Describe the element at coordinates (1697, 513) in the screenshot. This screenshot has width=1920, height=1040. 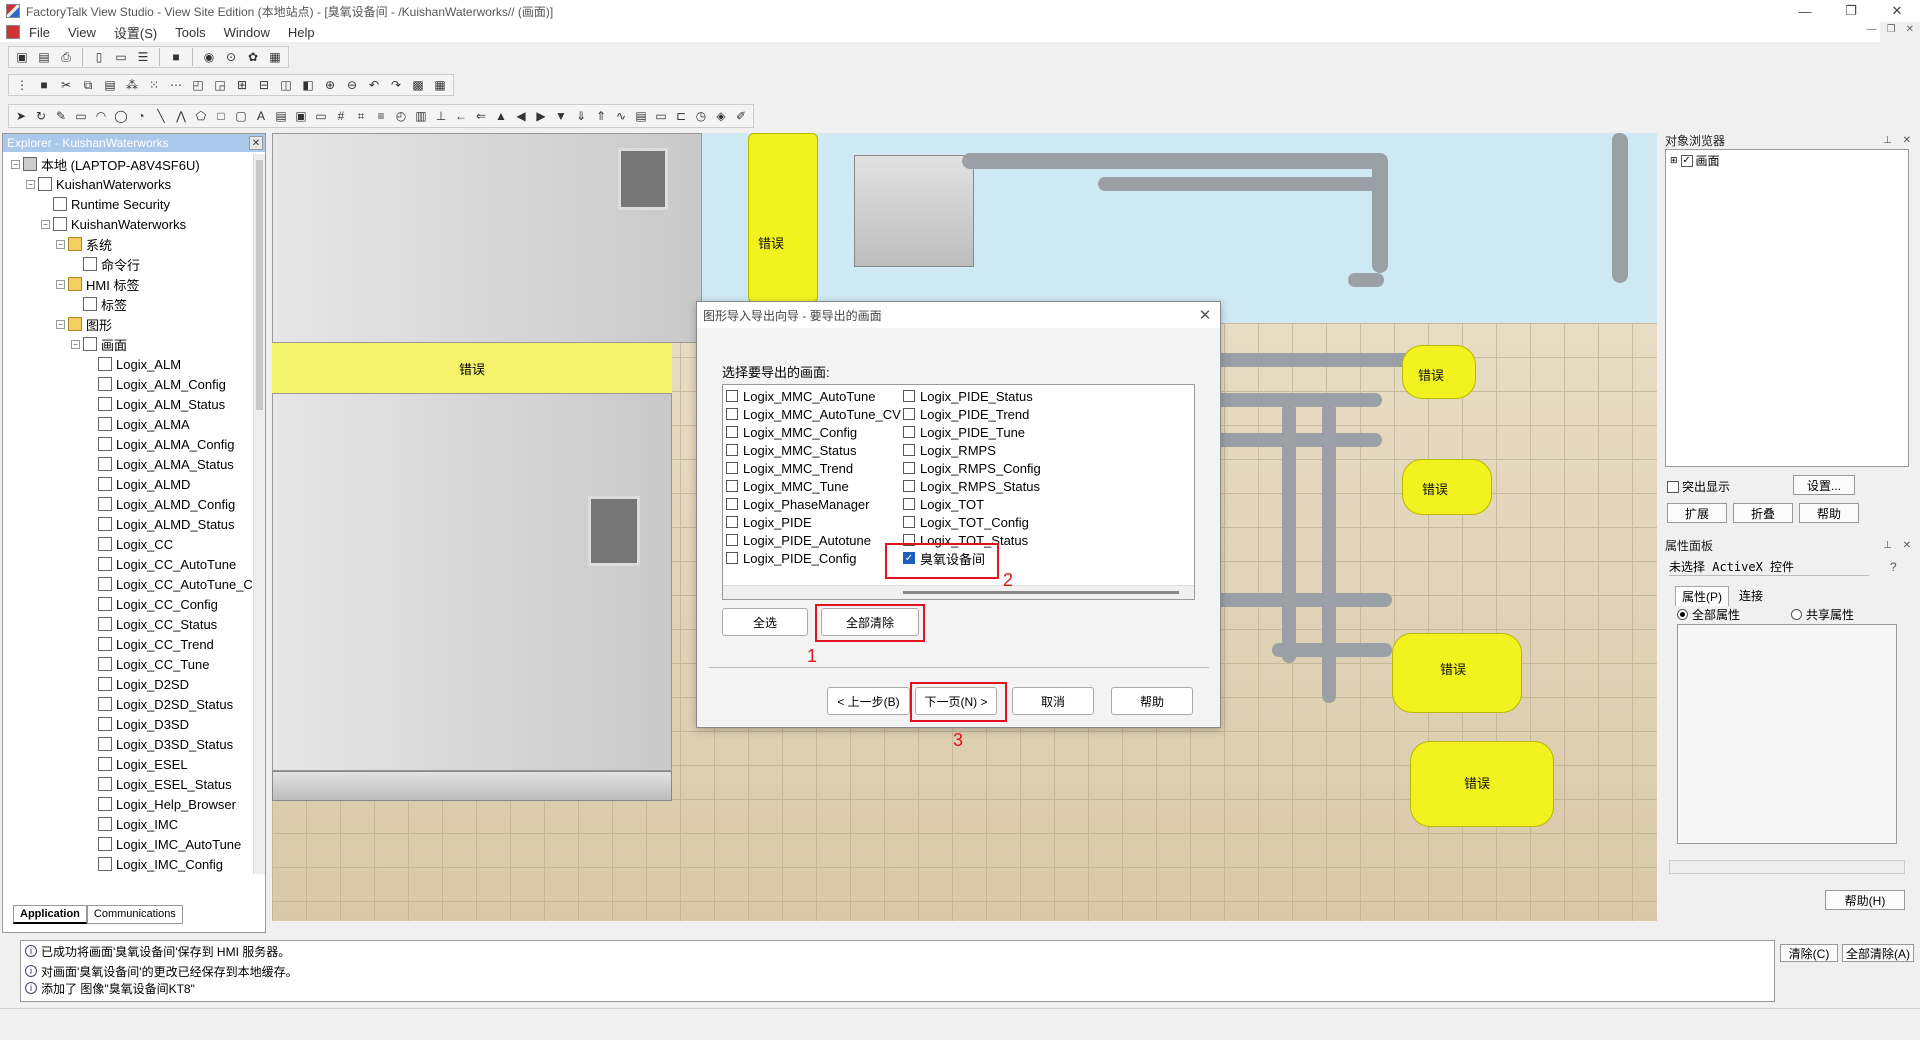
I see `expand-button: 扩展` at that location.